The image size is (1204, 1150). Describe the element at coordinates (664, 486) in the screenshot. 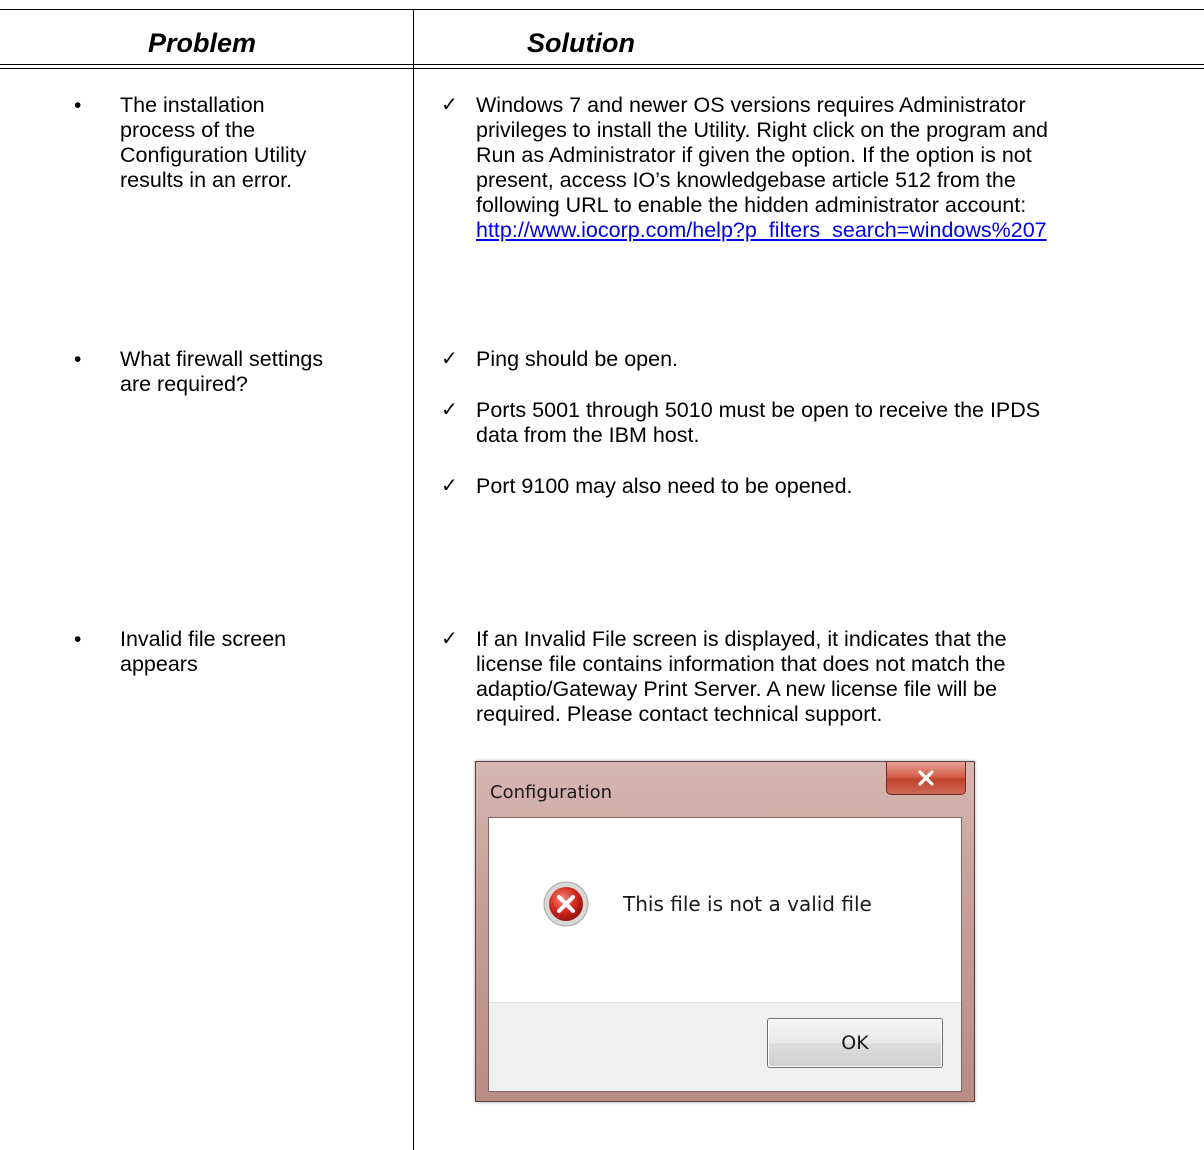

I see `solution-text: Port 9100 may also need to be opened.` at that location.